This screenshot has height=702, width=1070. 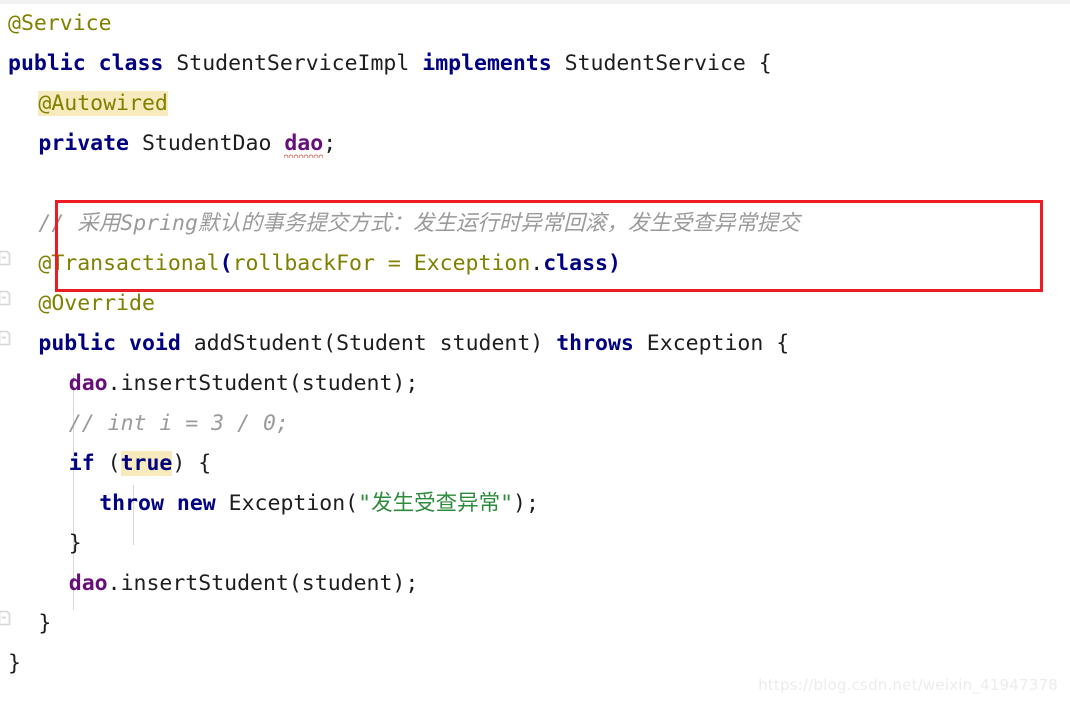 I want to click on code-token-keyword: void, so click(x=155, y=343).